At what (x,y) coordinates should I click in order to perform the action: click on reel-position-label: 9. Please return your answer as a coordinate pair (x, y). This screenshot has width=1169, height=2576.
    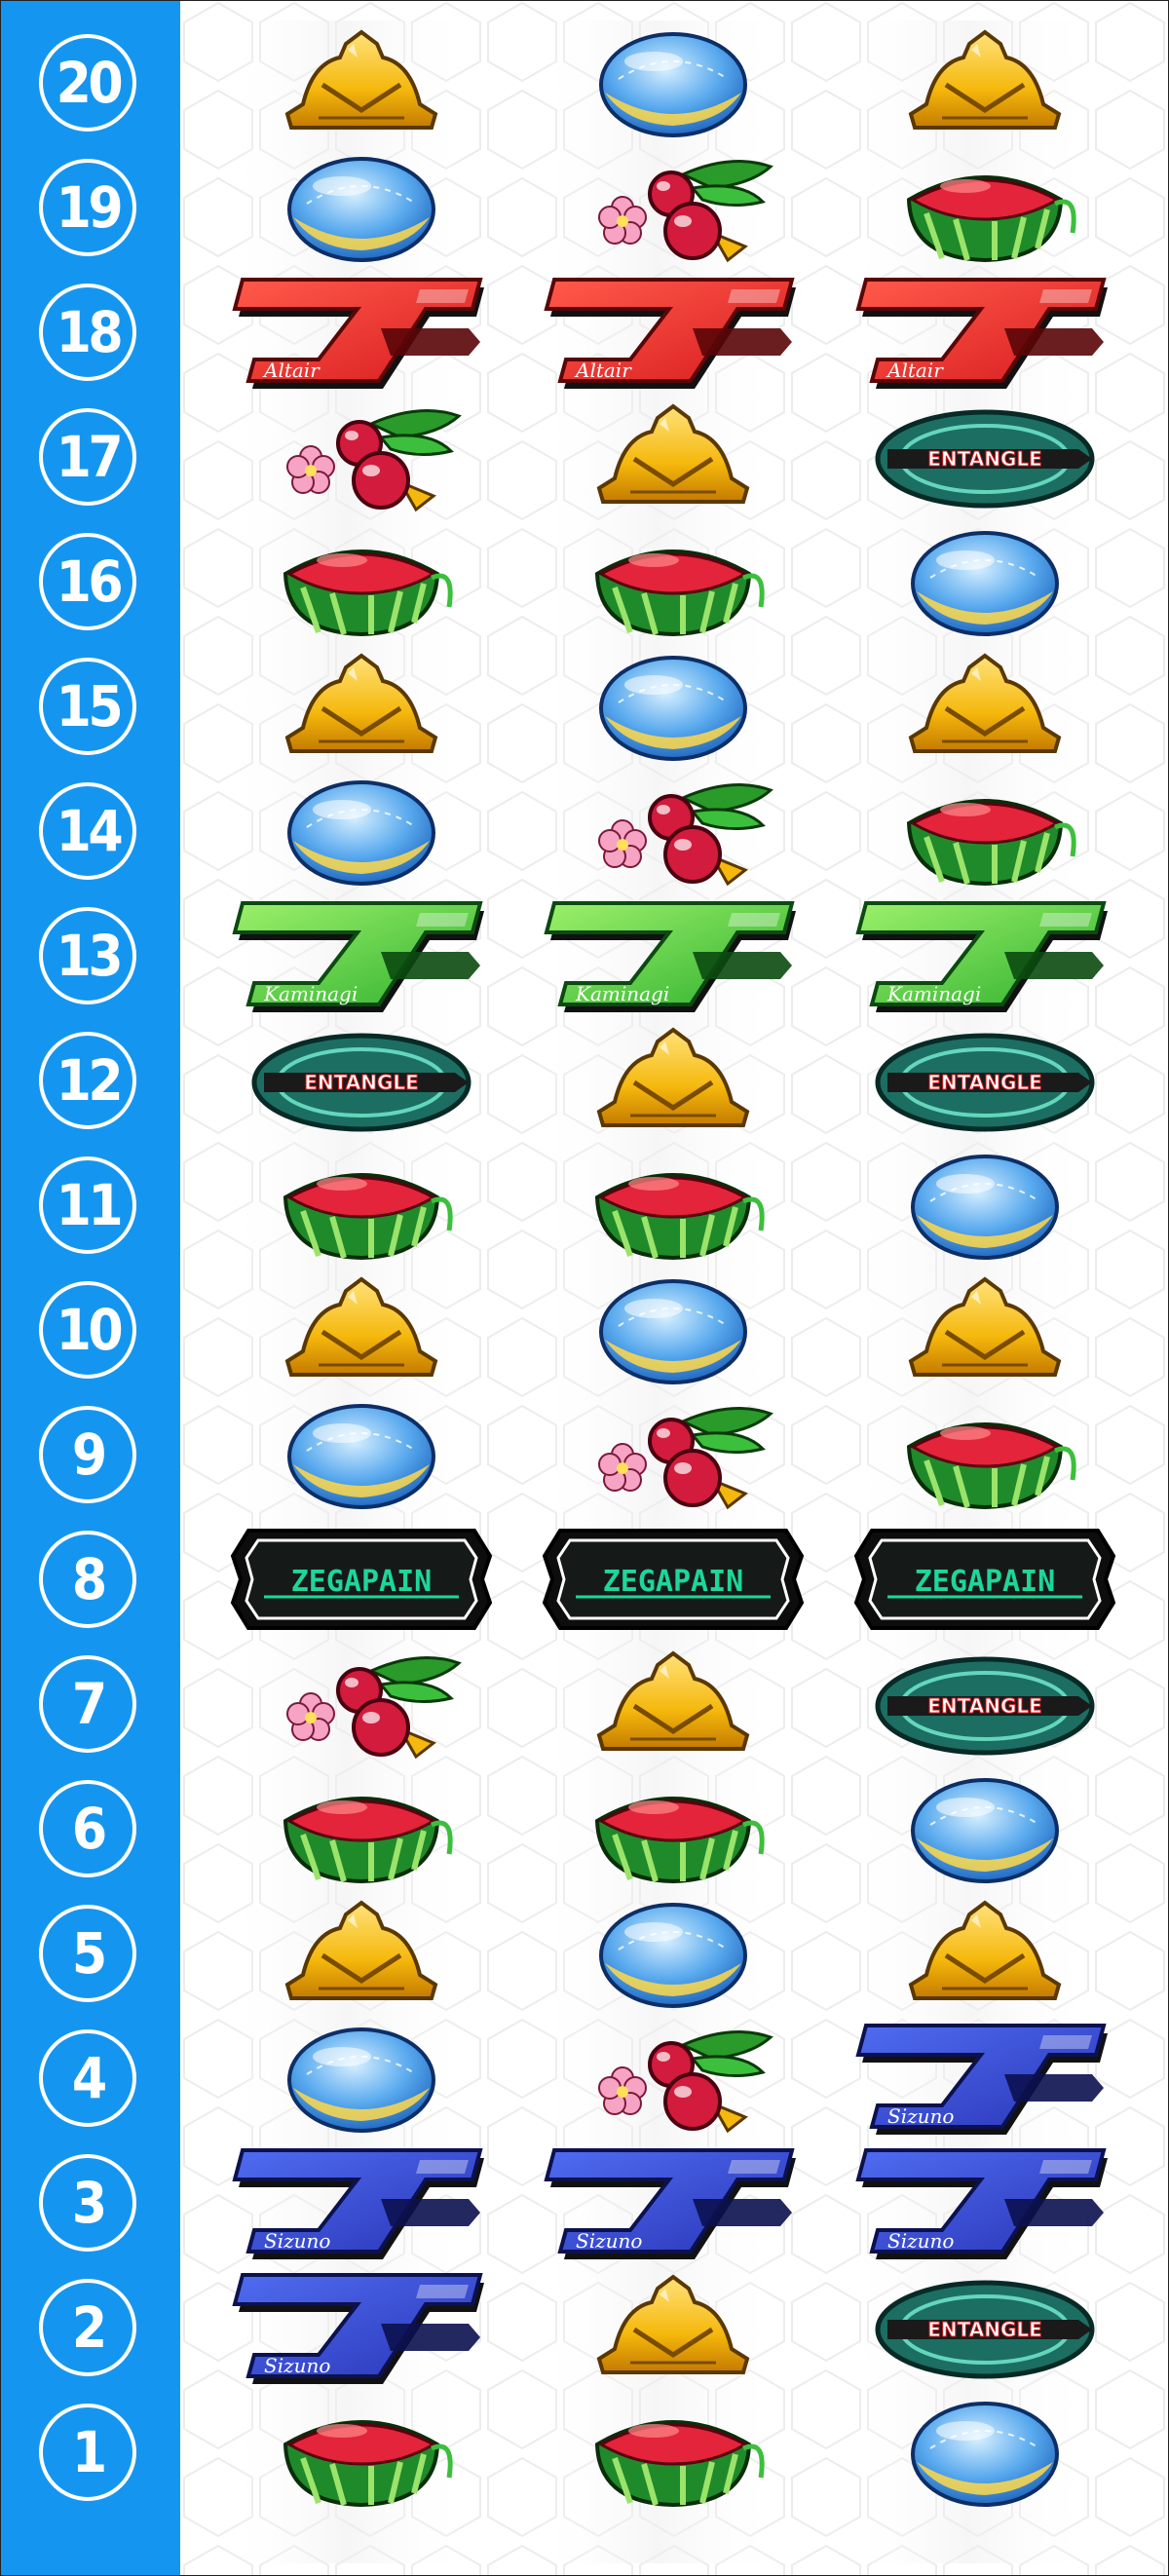
    Looking at the image, I should click on (89, 1454).